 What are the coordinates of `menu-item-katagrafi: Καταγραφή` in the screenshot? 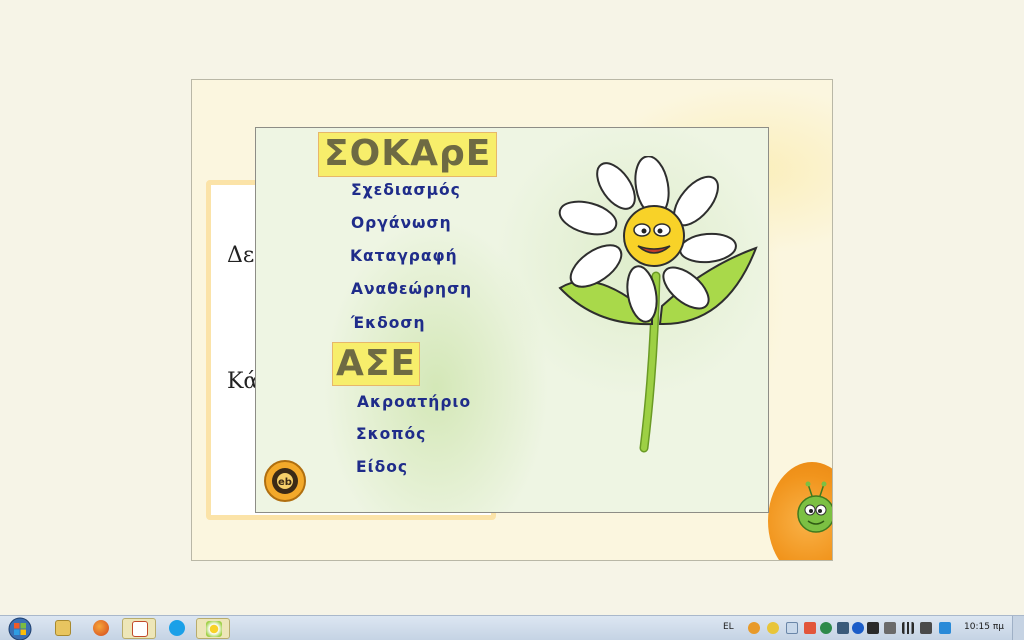 It's located at (404, 256).